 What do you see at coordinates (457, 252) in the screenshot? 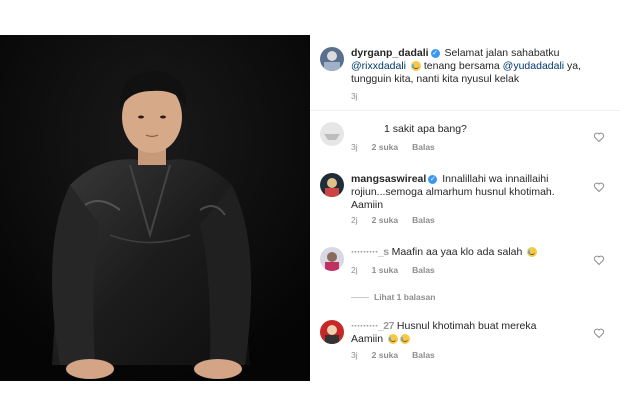
I see `comment-3-body: Maafin aa yaa klo ada salah` at bounding box center [457, 252].